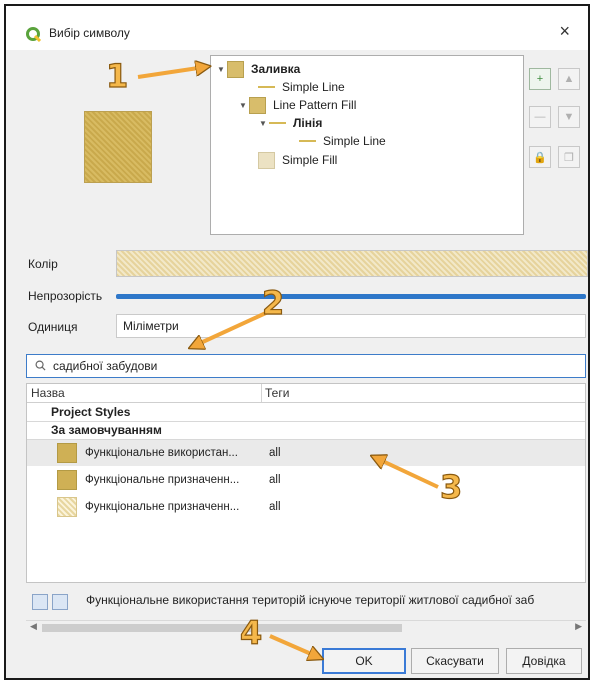 The width and height of the screenshot is (598, 686). Describe the element at coordinates (290, 123) in the screenshot. I see `tree-item-line: ▼ Лінія` at that location.